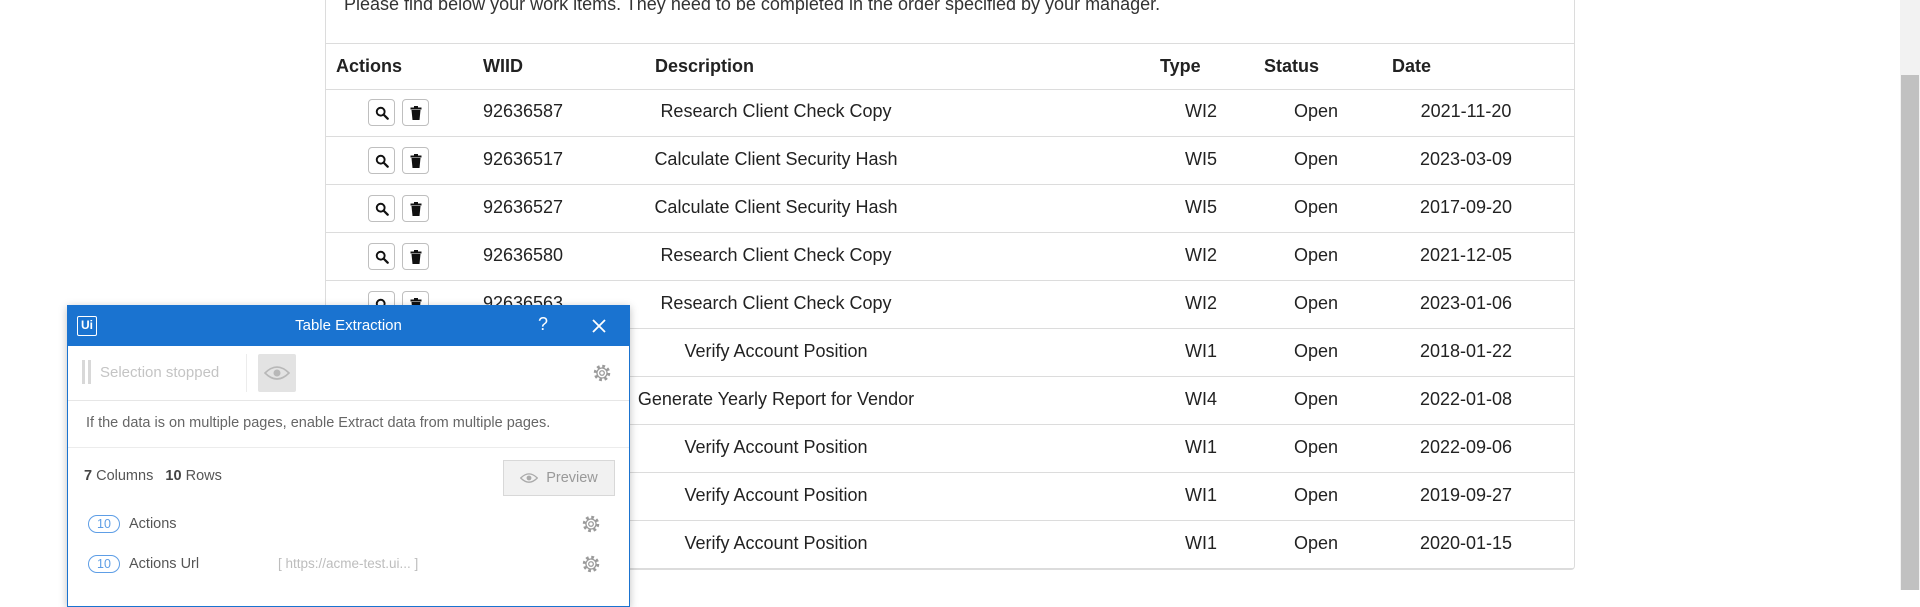 This screenshot has height=607, width=1920. Describe the element at coordinates (1466, 207) in the screenshot. I see `cell-date: 2017-09-20` at that location.